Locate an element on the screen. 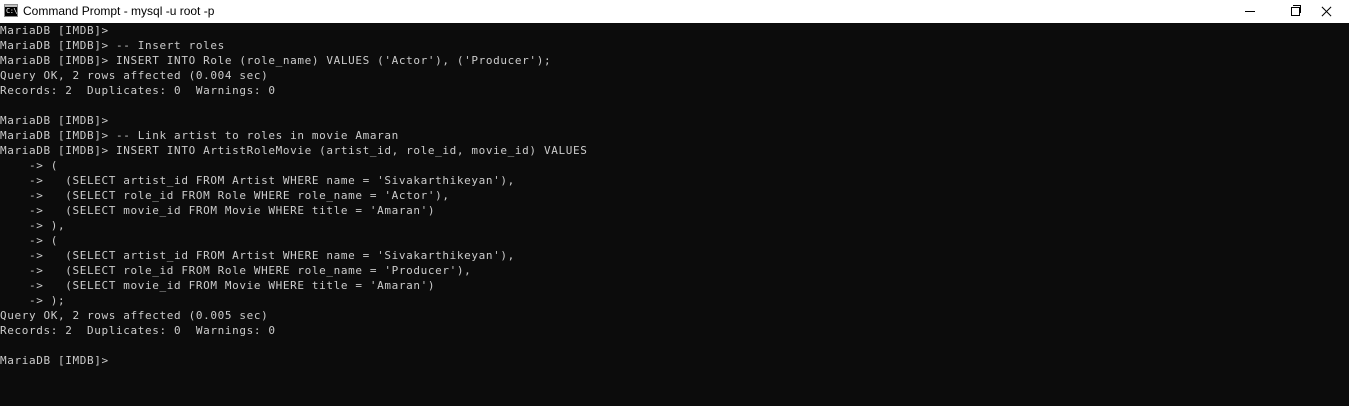 This screenshot has width=1349, height=406. cmd-icon-glyph: C:\ is located at coordinates (12, 11).